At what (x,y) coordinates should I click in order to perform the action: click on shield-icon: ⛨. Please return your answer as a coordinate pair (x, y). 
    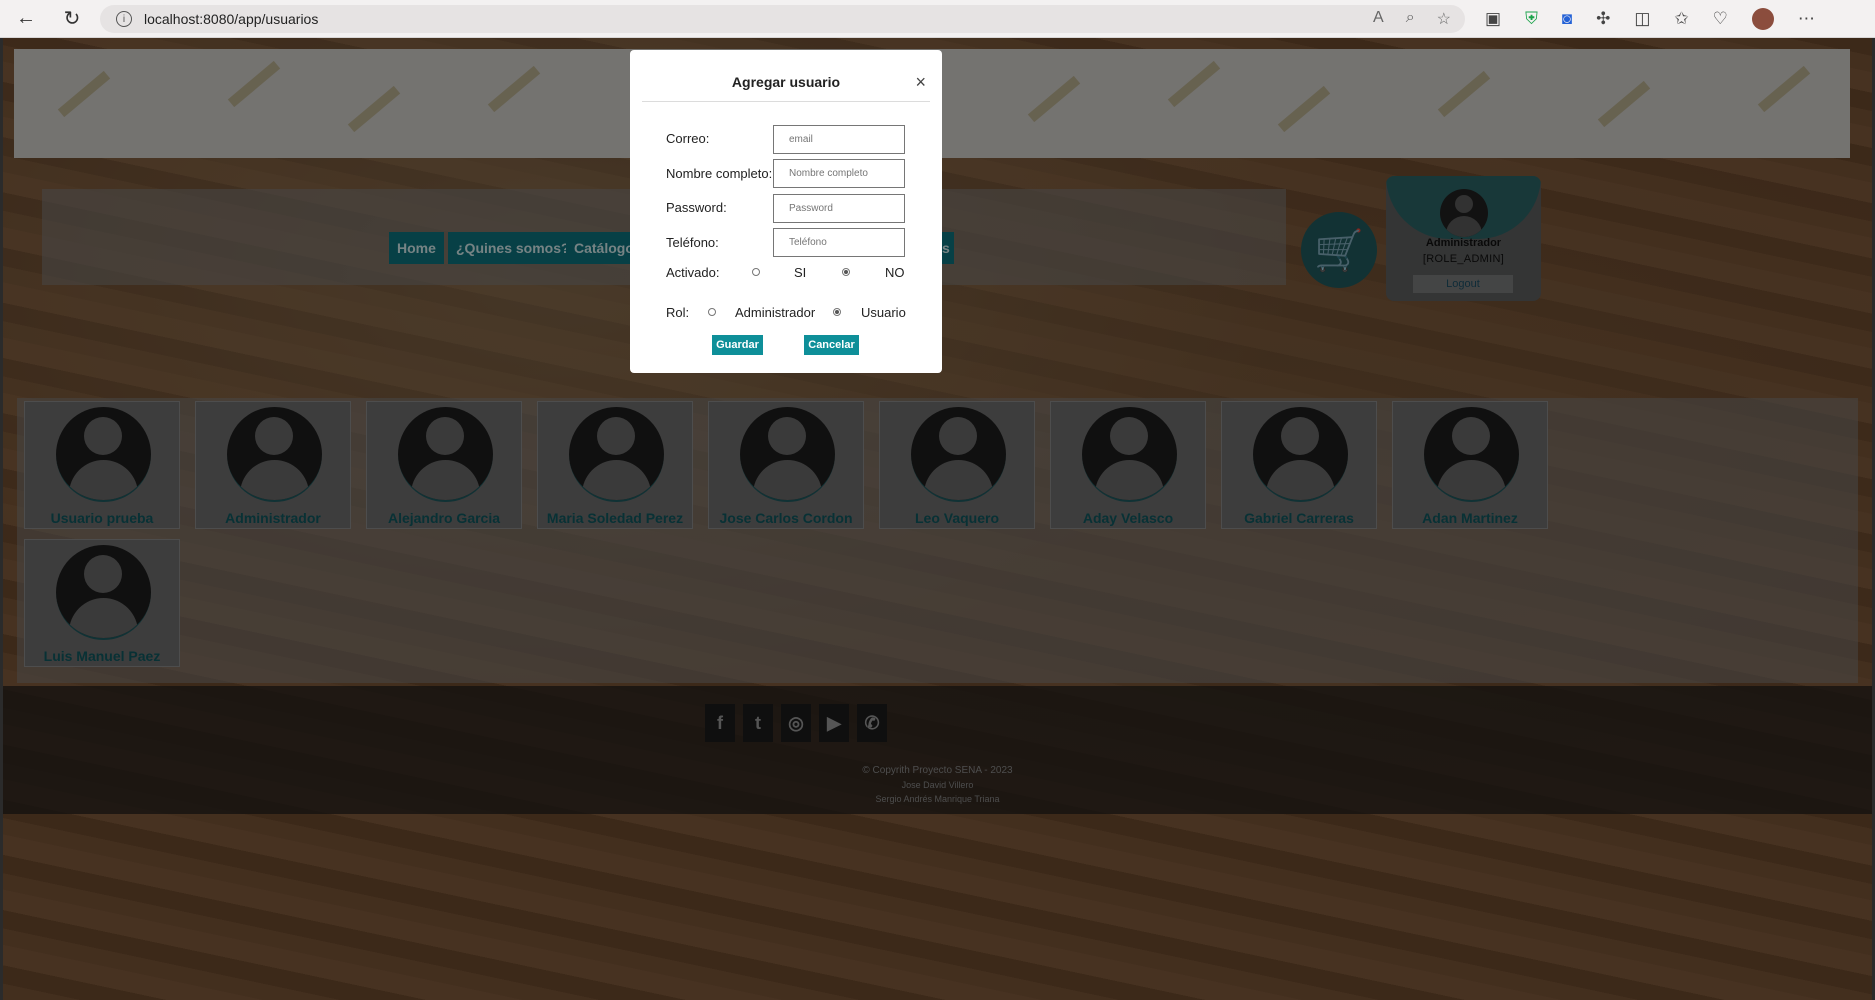
    Looking at the image, I should click on (1531, 19).